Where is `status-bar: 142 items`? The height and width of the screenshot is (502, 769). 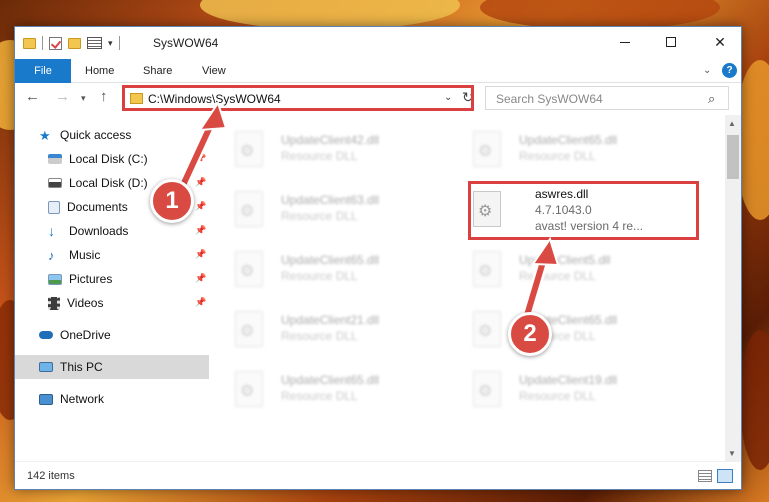
status-bar: 142 items is located at coordinates (378, 475).